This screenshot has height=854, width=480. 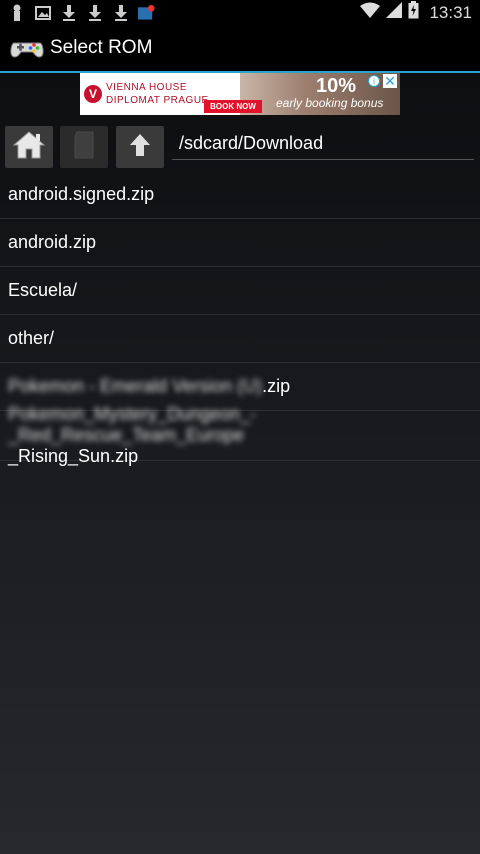 What do you see at coordinates (93, 94) in the screenshot?
I see `ad-logo: V` at bounding box center [93, 94].